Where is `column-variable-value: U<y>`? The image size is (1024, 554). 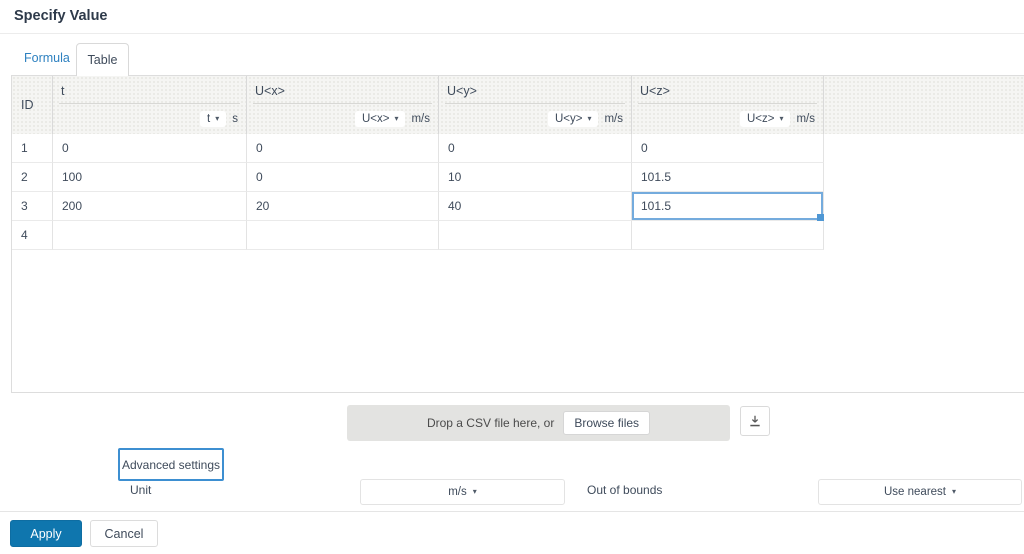
column-variable-value: U<y> is located at coordinates (568, 119).